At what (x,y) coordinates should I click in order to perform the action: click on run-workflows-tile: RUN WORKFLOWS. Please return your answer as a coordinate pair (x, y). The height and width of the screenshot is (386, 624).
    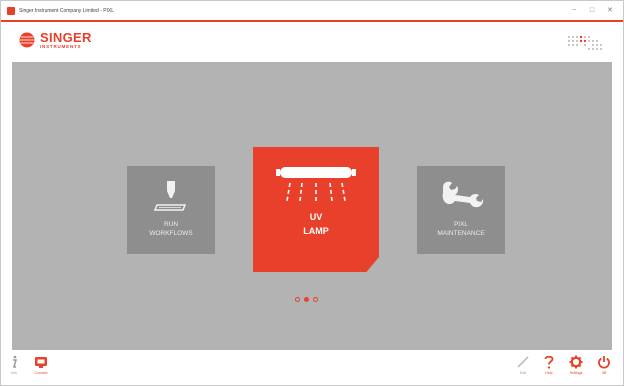
    Looking at the image, I should click on (171, 210).